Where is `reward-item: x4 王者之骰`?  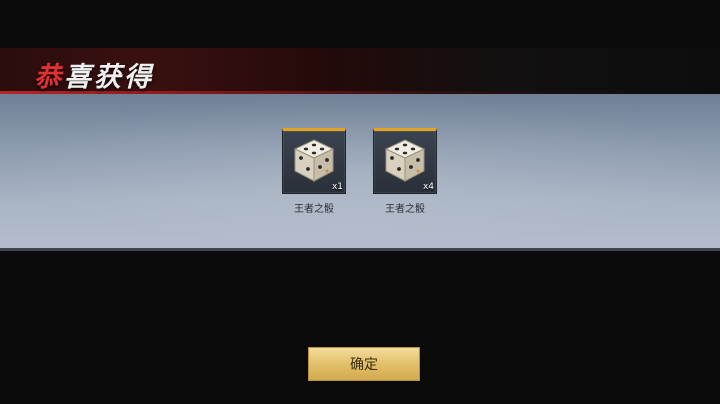
reward-item: x4 王者之骰 is located at coordinates (405, 171).